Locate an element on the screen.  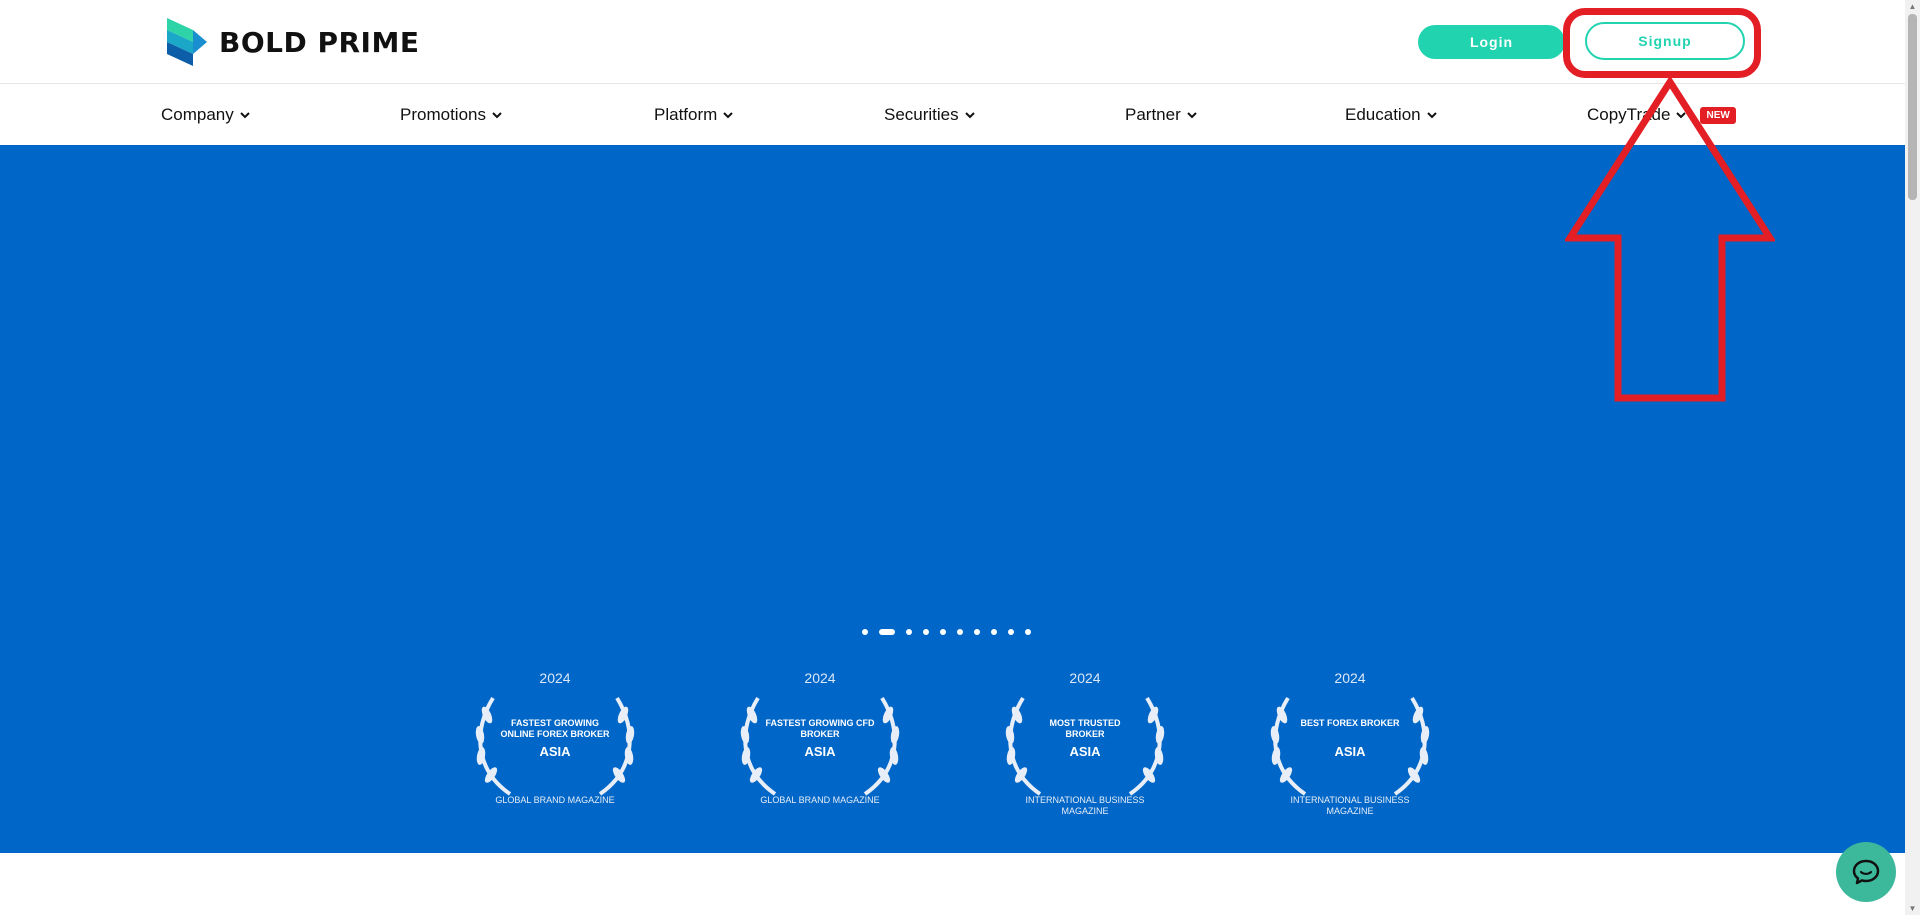
brand-logo: BOLD PRIME is located at coordinates (291, 42).